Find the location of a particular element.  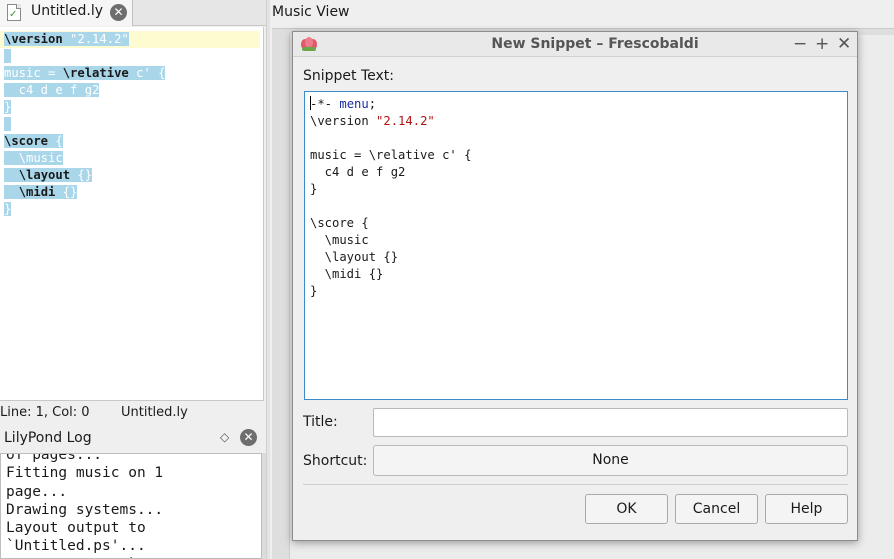

editor-token: music = is located at coordinates (33, 73).